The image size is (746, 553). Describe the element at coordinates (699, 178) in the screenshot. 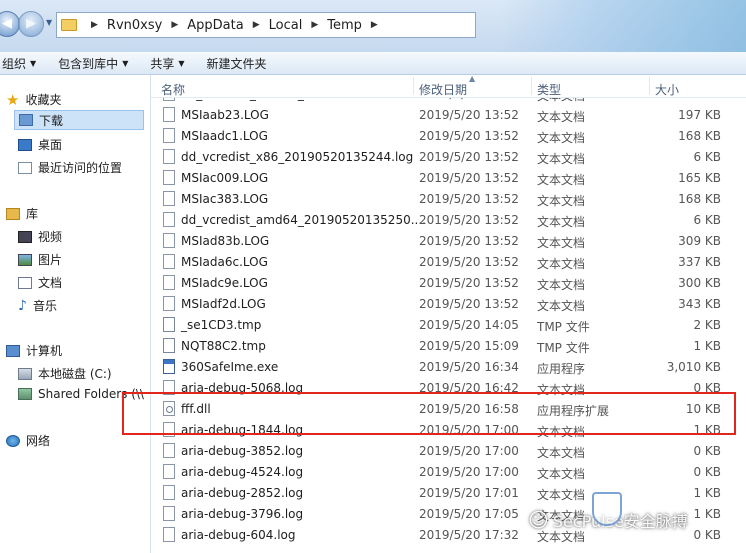

I see `file-size: 165 KB` at that location.